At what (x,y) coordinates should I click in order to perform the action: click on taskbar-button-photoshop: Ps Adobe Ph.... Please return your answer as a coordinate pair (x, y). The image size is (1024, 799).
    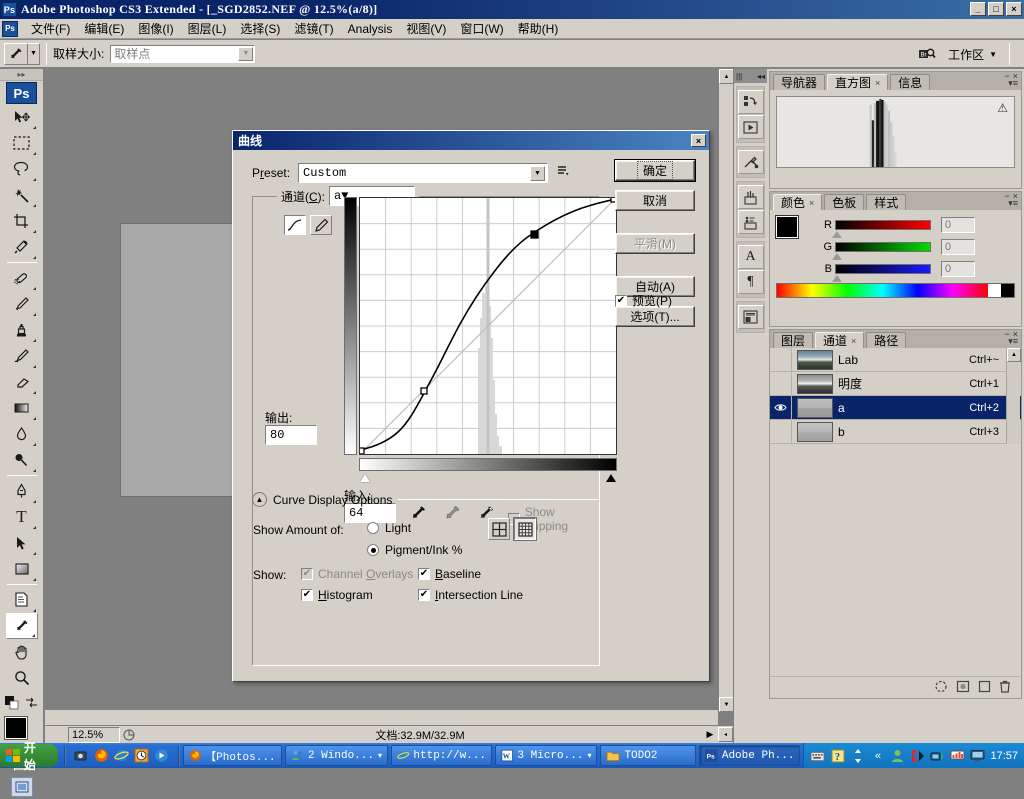
    Looking at the image, I should click on (750, 755).